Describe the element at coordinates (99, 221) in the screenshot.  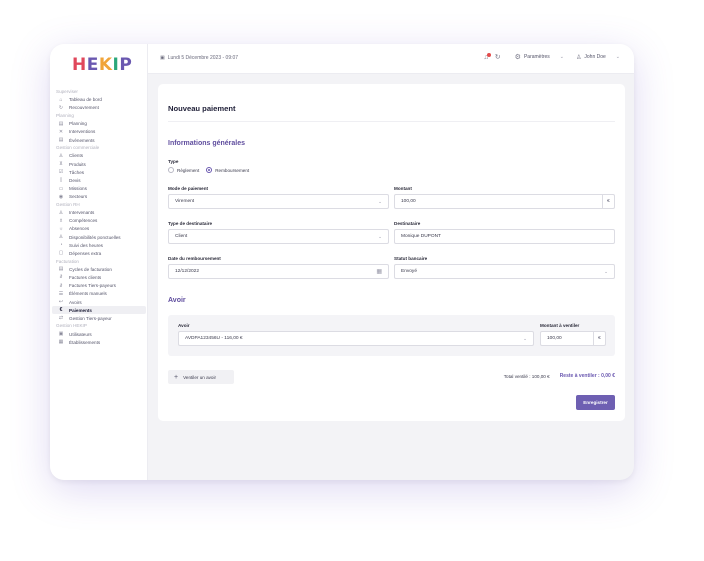
I see `sidebar-item-competences: ♗ Compétences` at that location.